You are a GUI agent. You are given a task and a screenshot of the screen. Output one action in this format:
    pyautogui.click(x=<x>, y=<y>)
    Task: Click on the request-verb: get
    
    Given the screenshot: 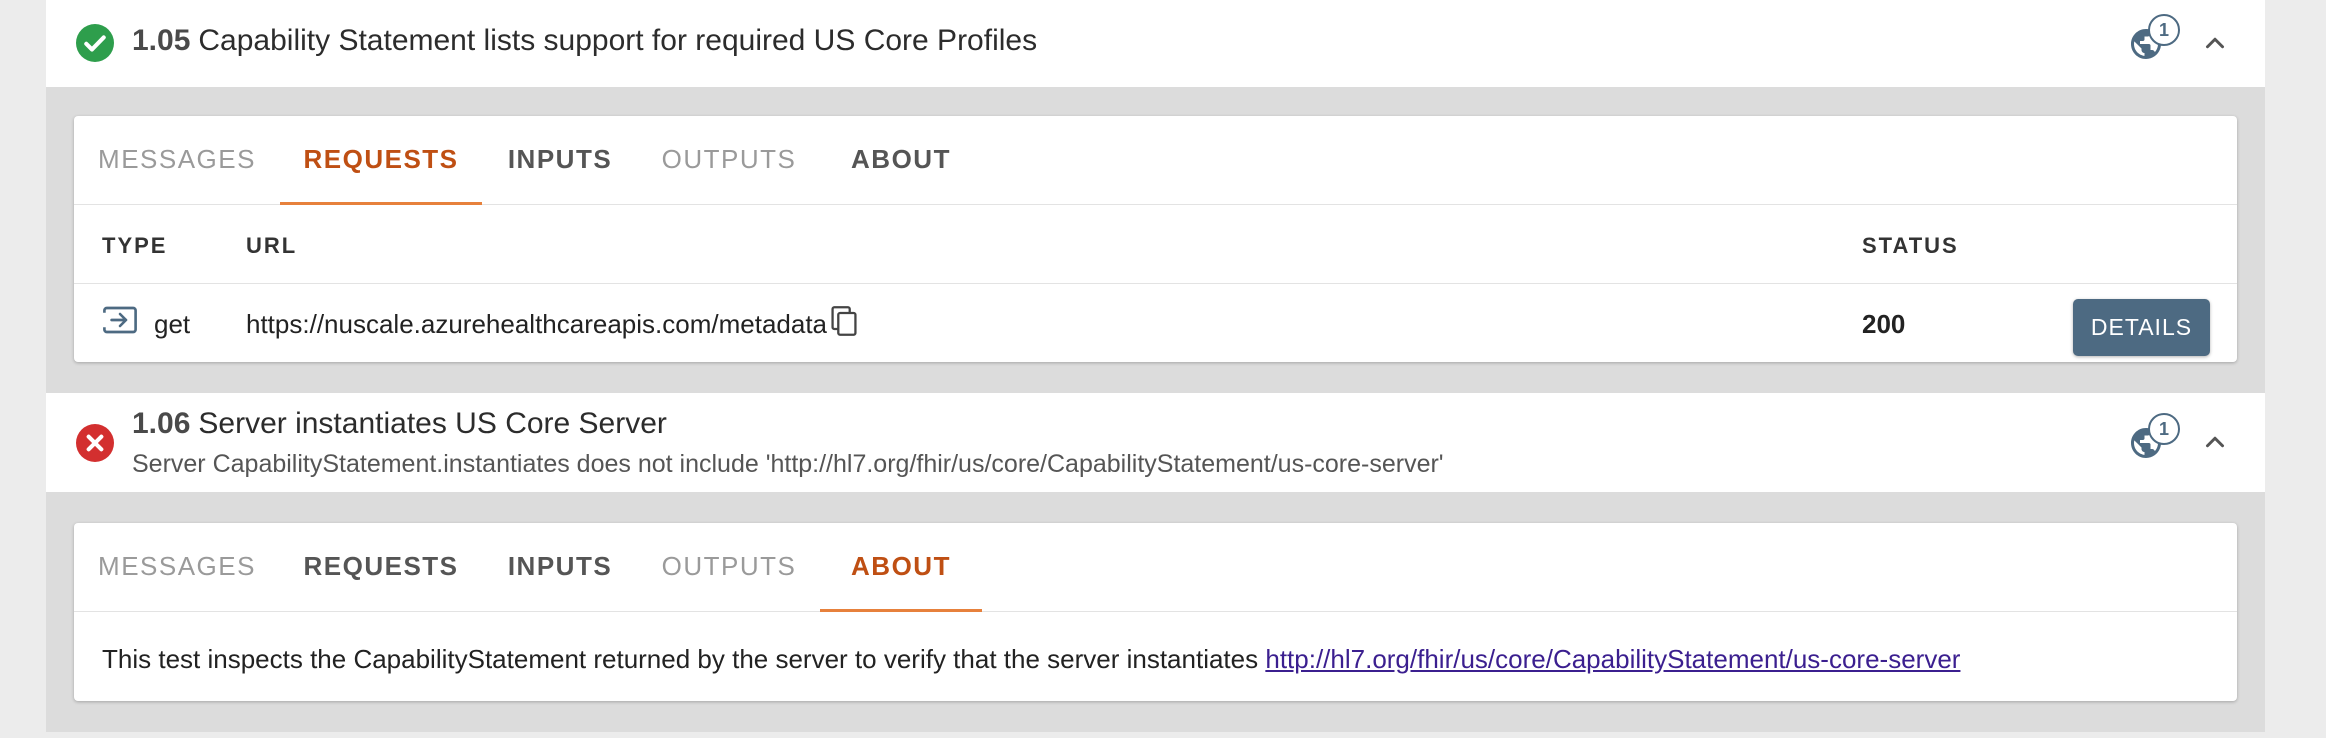 What is the action you would take?
    pyautogui.click(x=172, y=324)
    